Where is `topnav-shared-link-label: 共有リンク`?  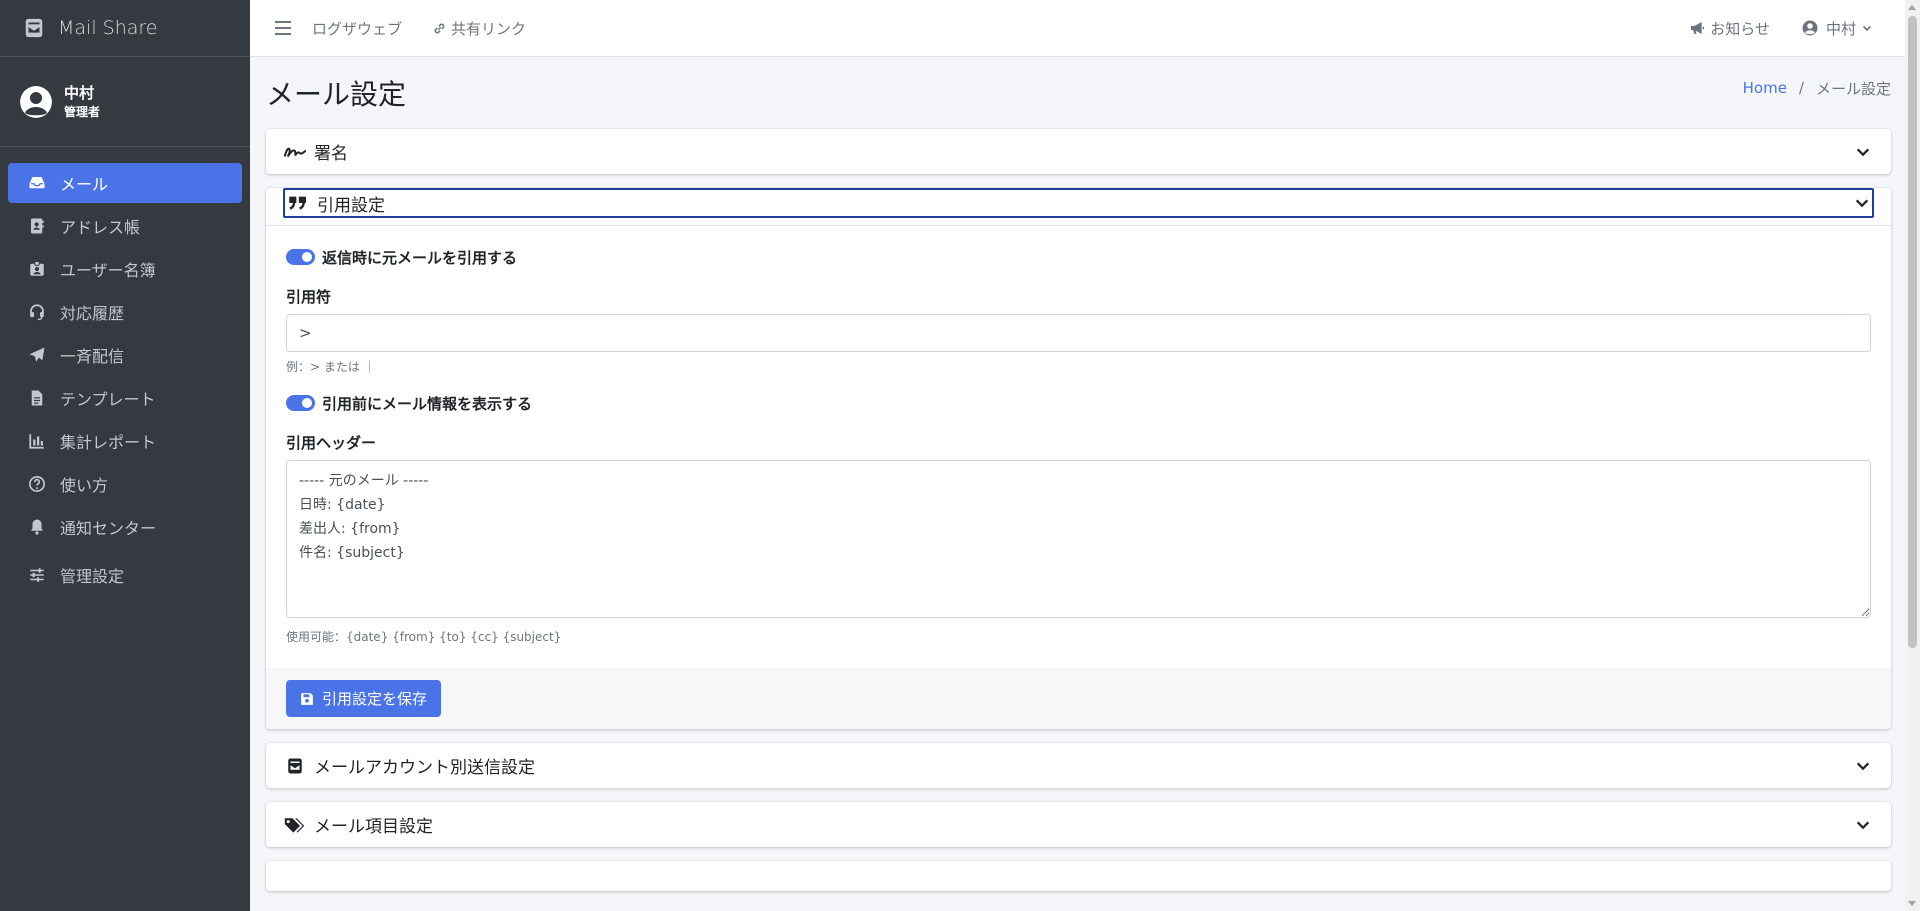
topnav-shared-link-label: 共有リンク is located at coordinates (489, 28).